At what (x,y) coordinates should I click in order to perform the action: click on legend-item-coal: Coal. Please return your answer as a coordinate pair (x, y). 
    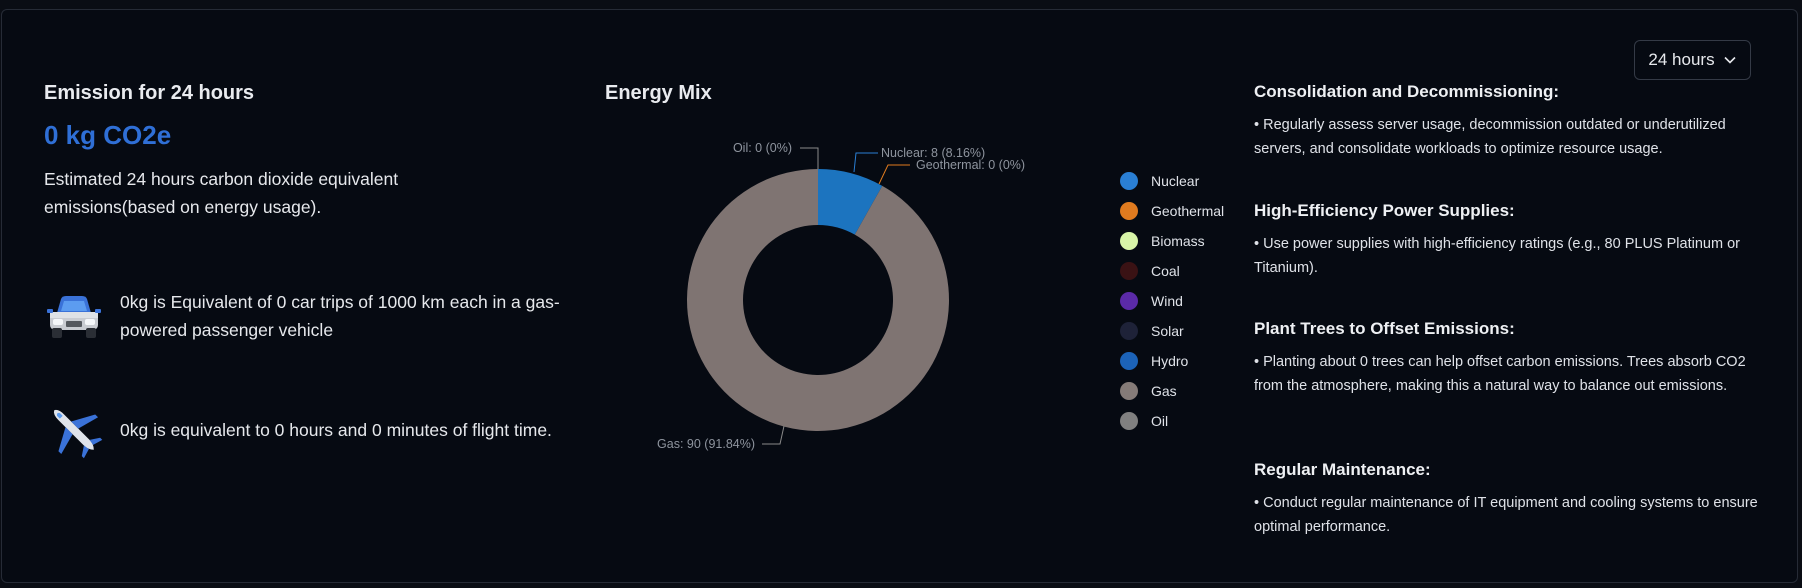
    Looking at the image, I should click on (1172, 271).